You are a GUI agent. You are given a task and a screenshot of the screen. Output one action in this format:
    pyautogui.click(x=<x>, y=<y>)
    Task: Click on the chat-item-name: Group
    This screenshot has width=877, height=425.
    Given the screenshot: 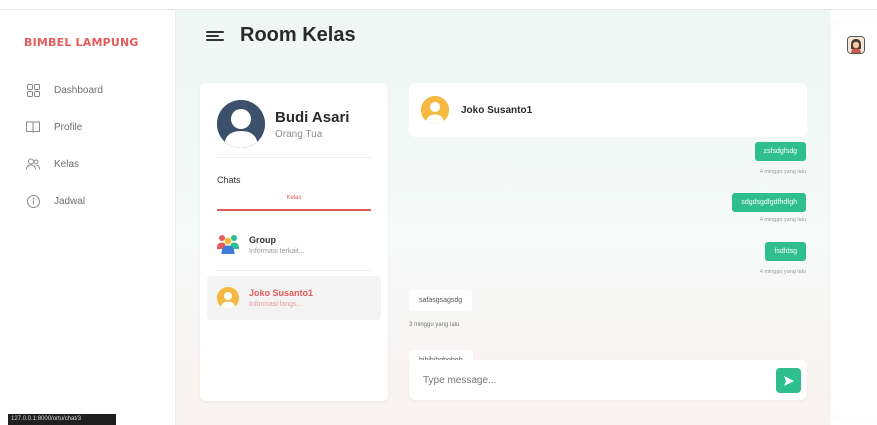 What is the action you would take?
    pyautogui.click(x=262, y=240)
    